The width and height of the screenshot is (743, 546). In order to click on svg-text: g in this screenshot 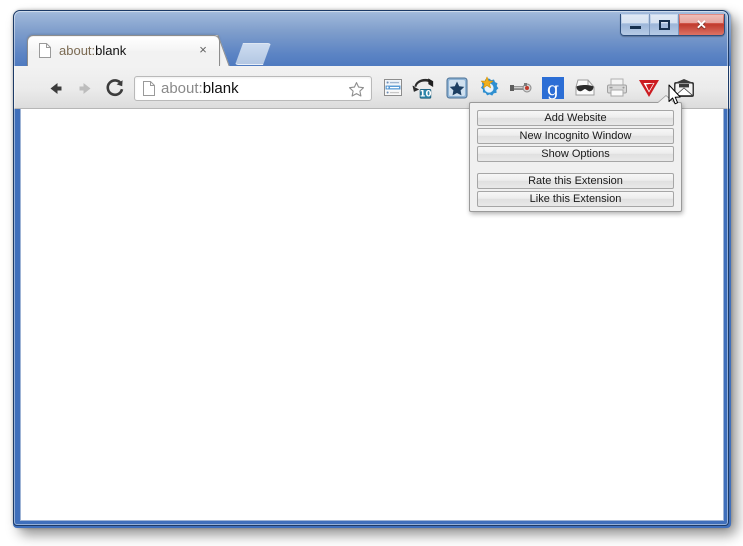, I will do `click(552, 88)`.